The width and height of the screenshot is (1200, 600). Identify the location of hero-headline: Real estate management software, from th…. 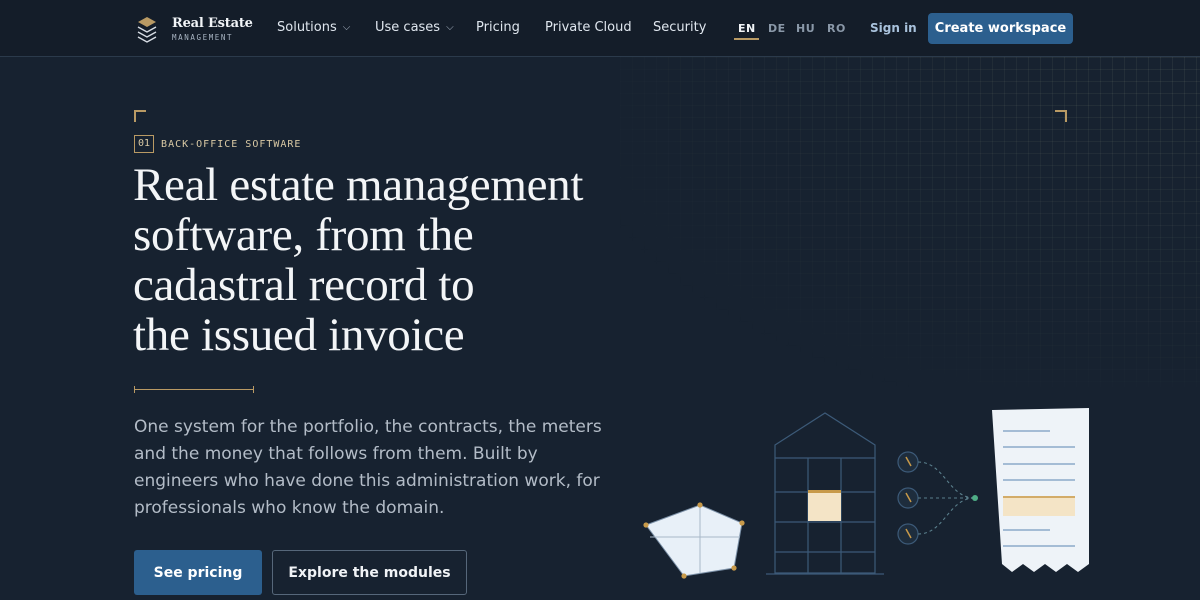
(373, 260).